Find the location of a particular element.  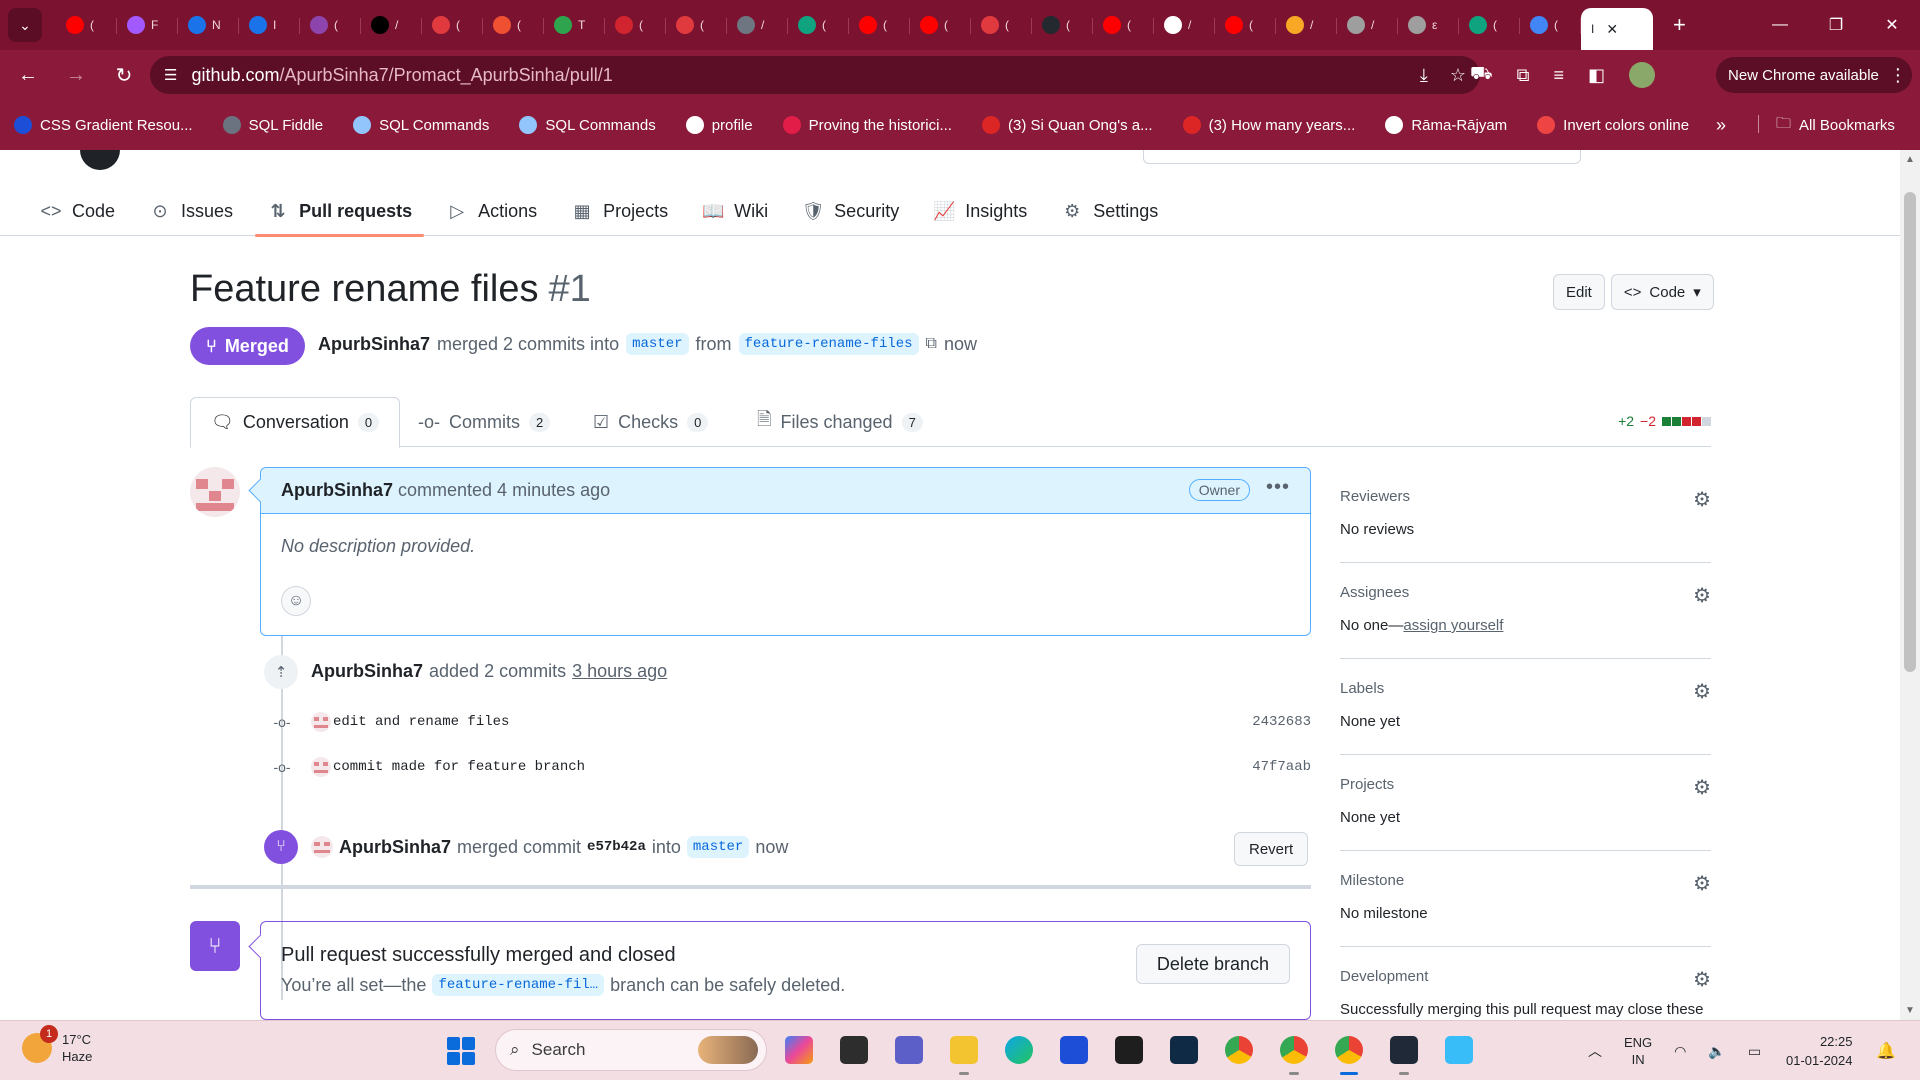

extension-car-icon: ⛟ is located at coordinates (1481, 75).